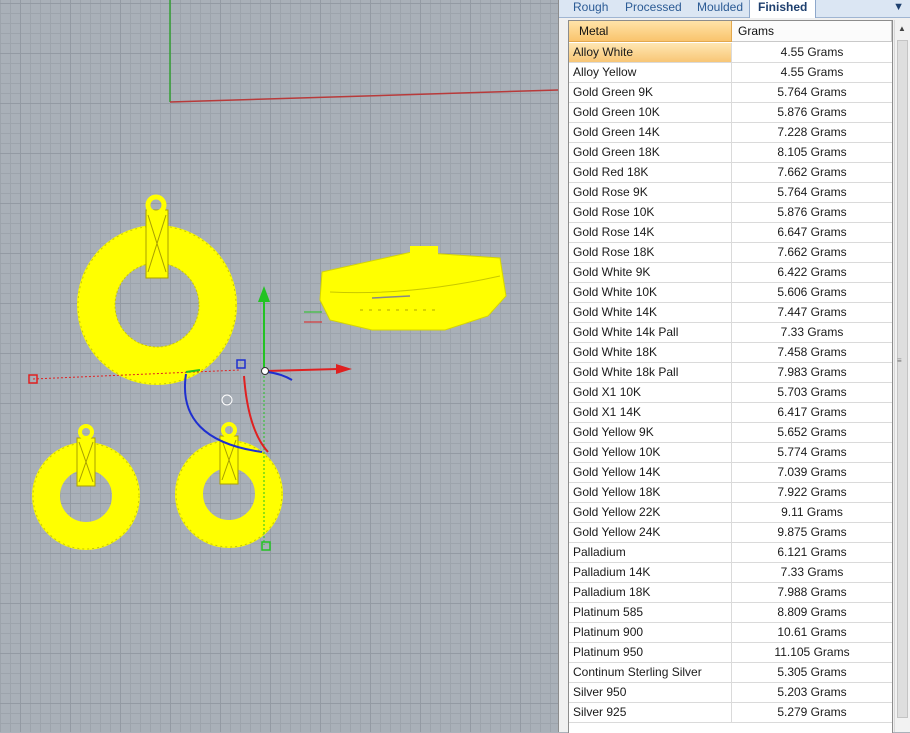  I want to click on table-row: Gold Green 9K 5.764 Grams, so click(730, 93).